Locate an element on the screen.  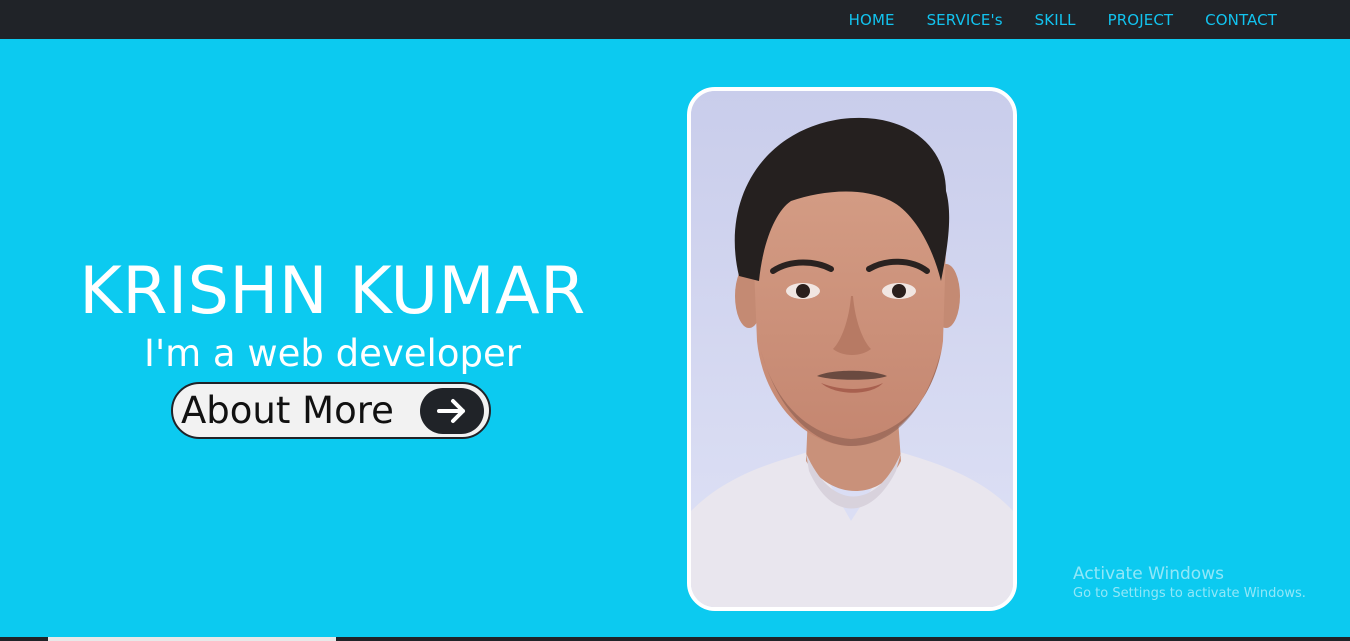
about-more-button: About More is located at coordinates (331, 410).